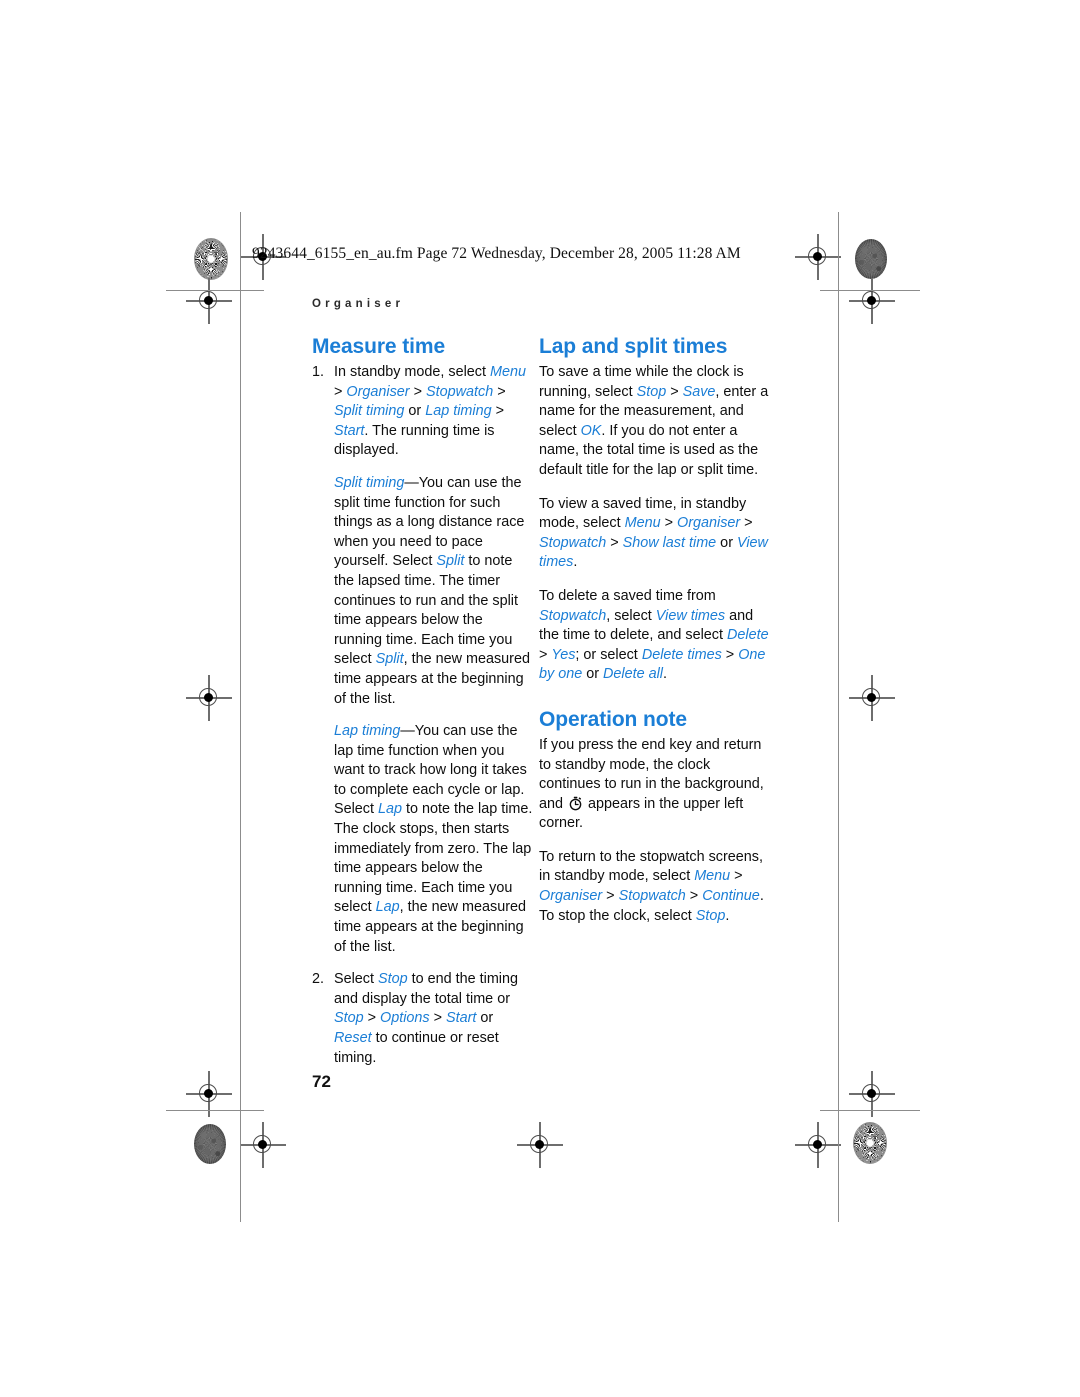 This screenshot has height=1397, width=1080. Describe the element at coordinates (871, 259) in the screenshot. I see `print-density-mark-top-right` at that location.